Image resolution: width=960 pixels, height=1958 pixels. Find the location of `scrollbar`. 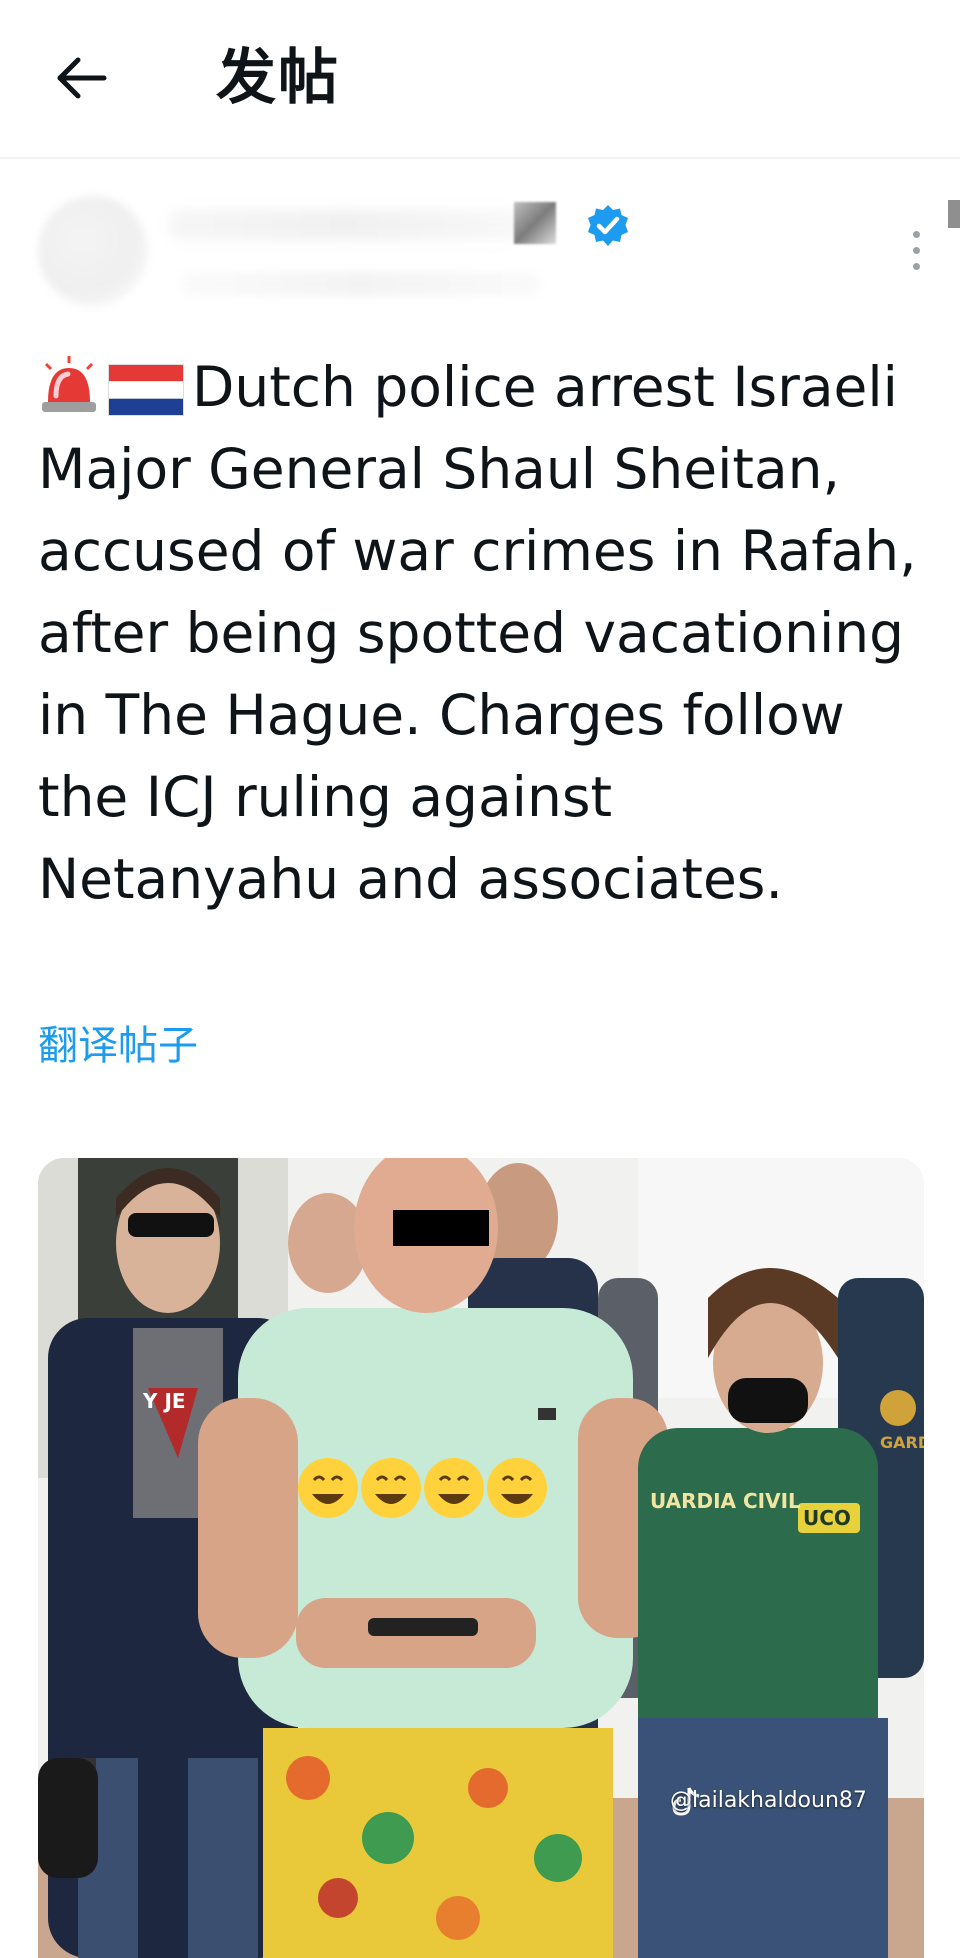

scrollbar is located at coordinates (954, 214).